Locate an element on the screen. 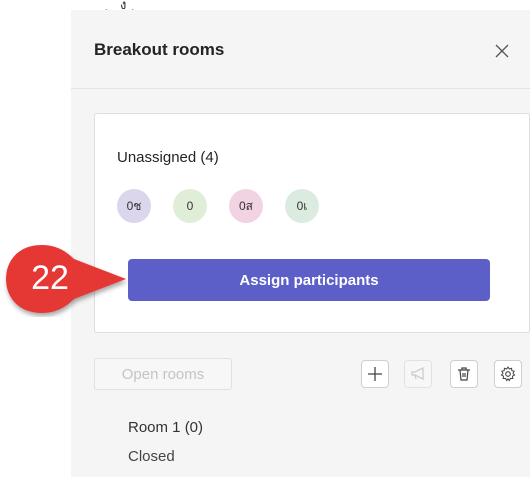  add-icon is located at coordinates (375, 374).